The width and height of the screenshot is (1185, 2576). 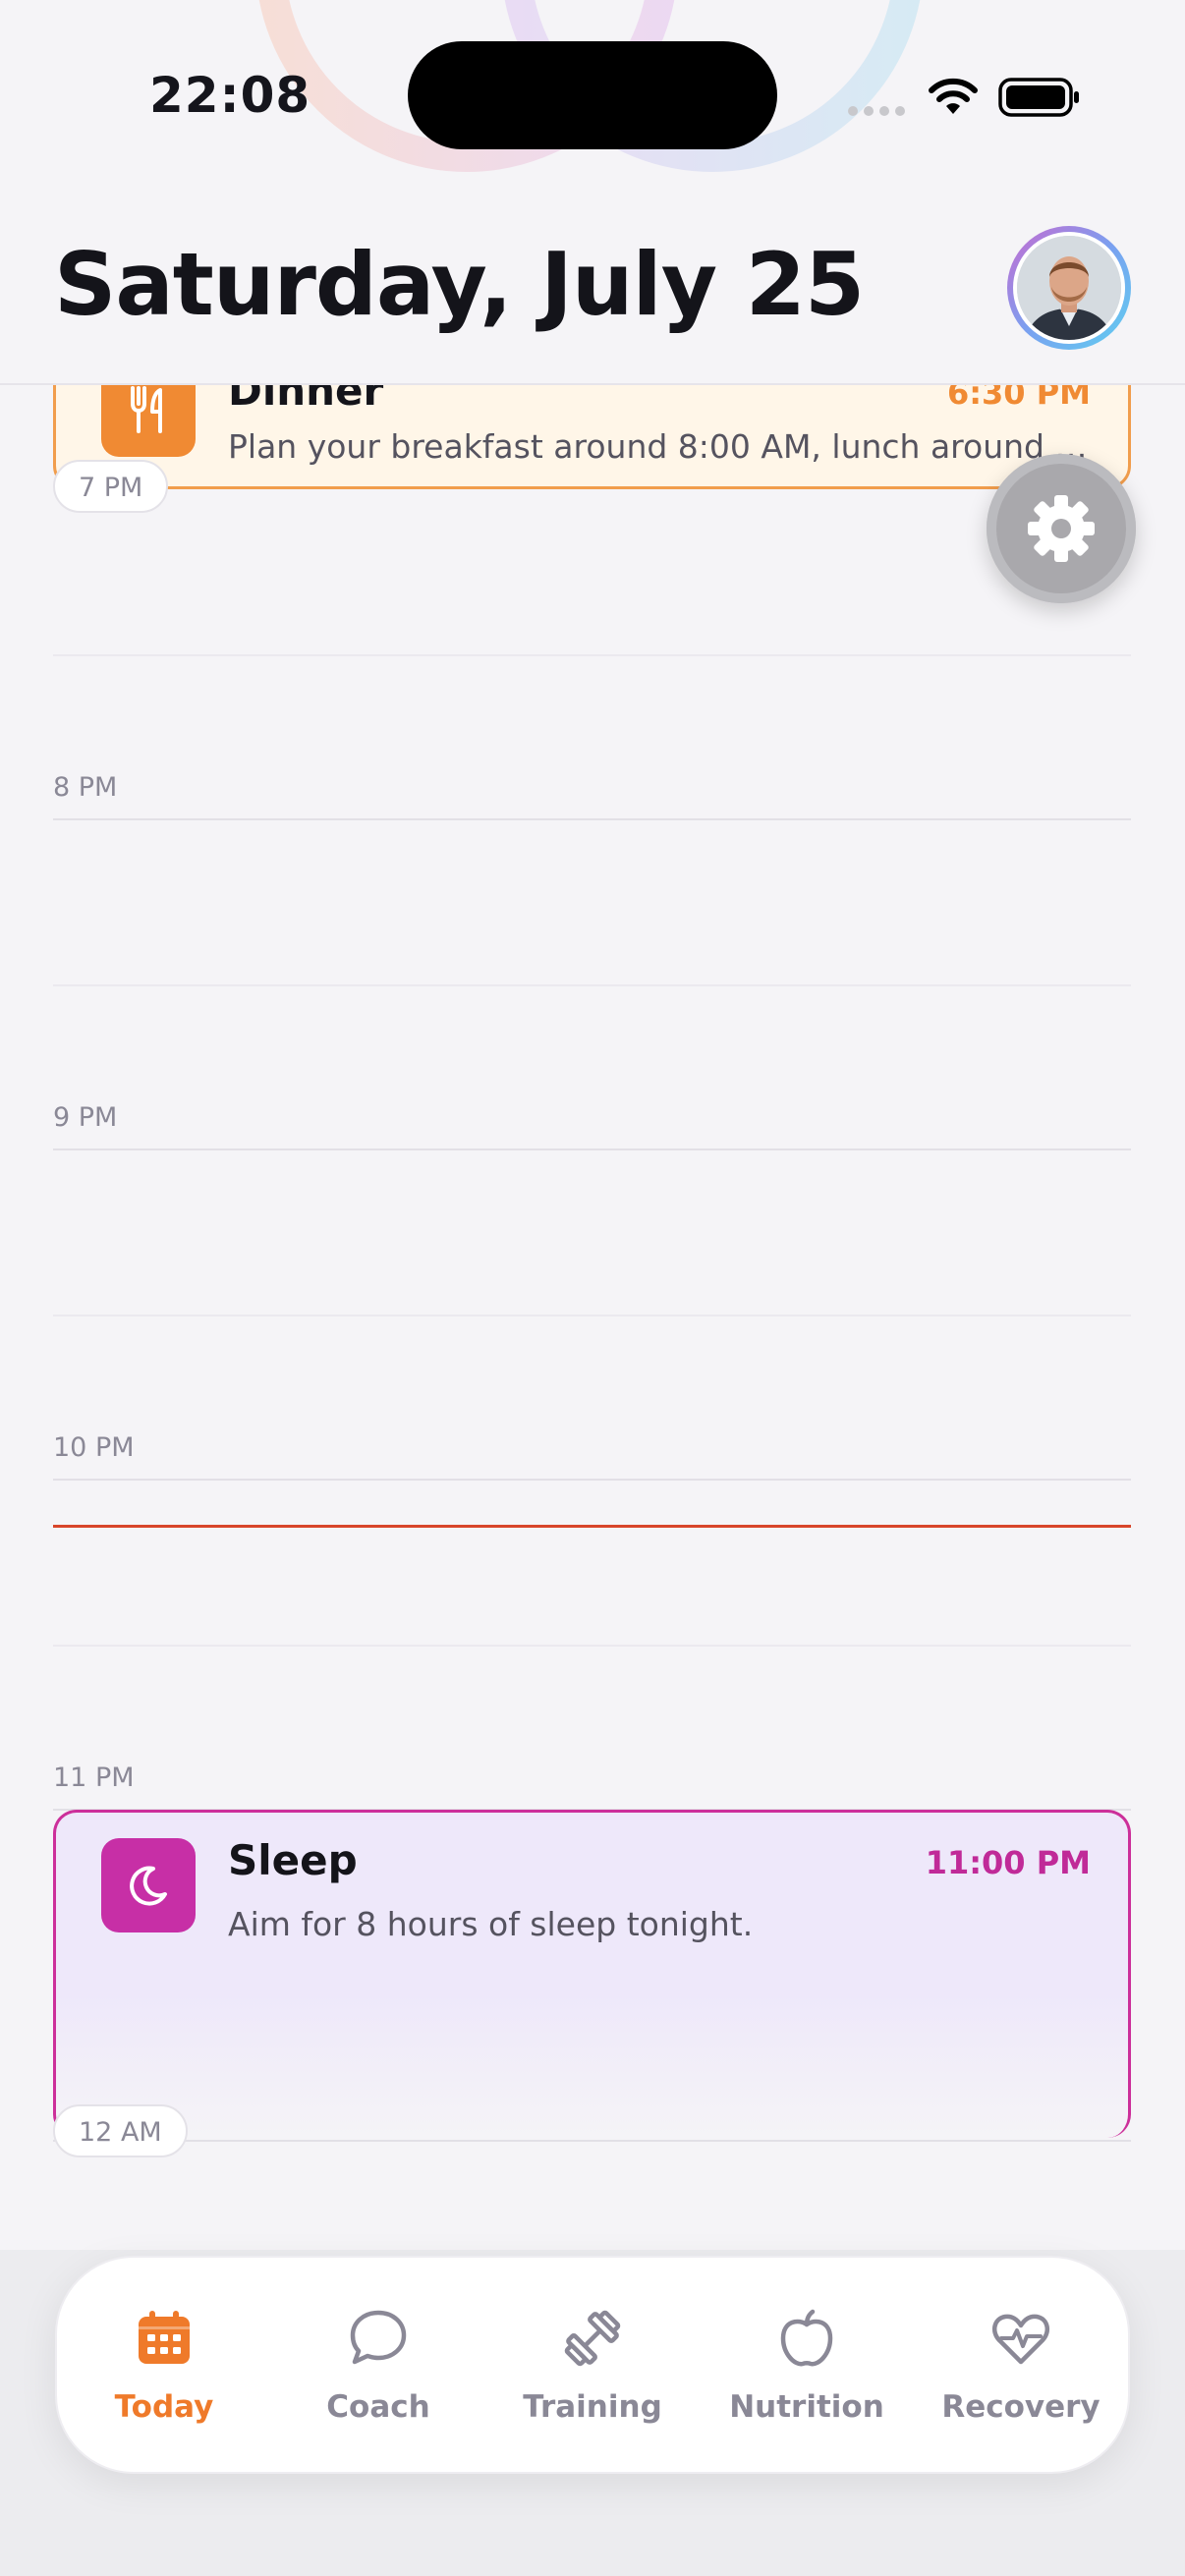 What do you see at coordinates (378, 2367) in the screenshot?
I see `tab-coach: Coach` at bounding box center [378, 2367].